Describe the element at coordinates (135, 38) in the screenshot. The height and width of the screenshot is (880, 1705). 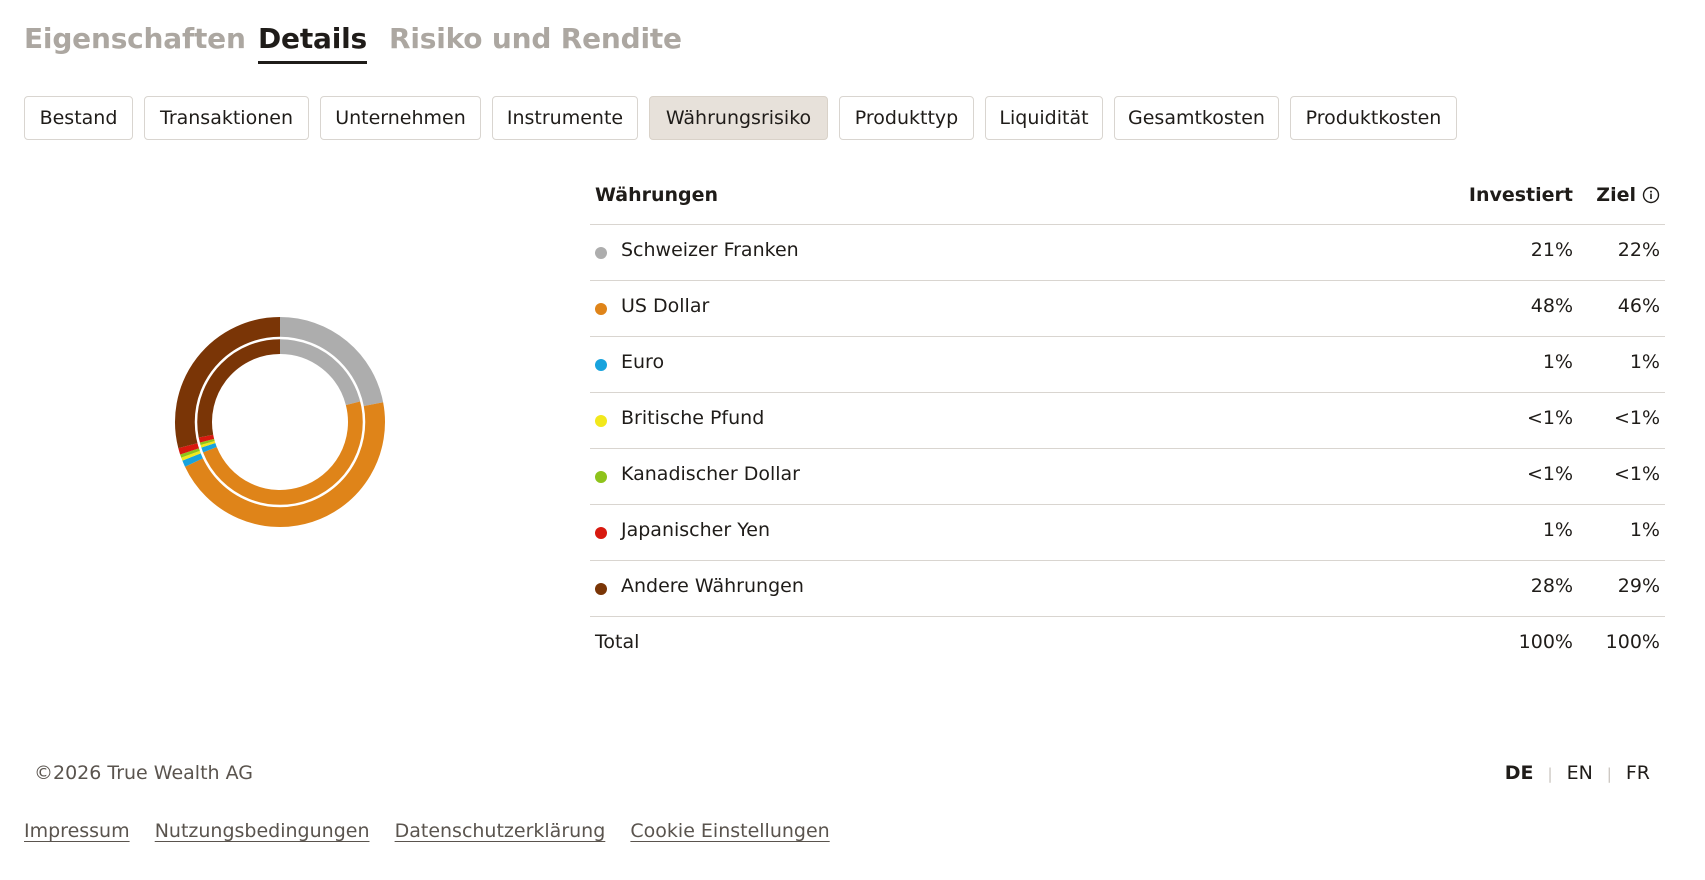
I see `tab-eigenschaften: Eigenschaften` at that location.